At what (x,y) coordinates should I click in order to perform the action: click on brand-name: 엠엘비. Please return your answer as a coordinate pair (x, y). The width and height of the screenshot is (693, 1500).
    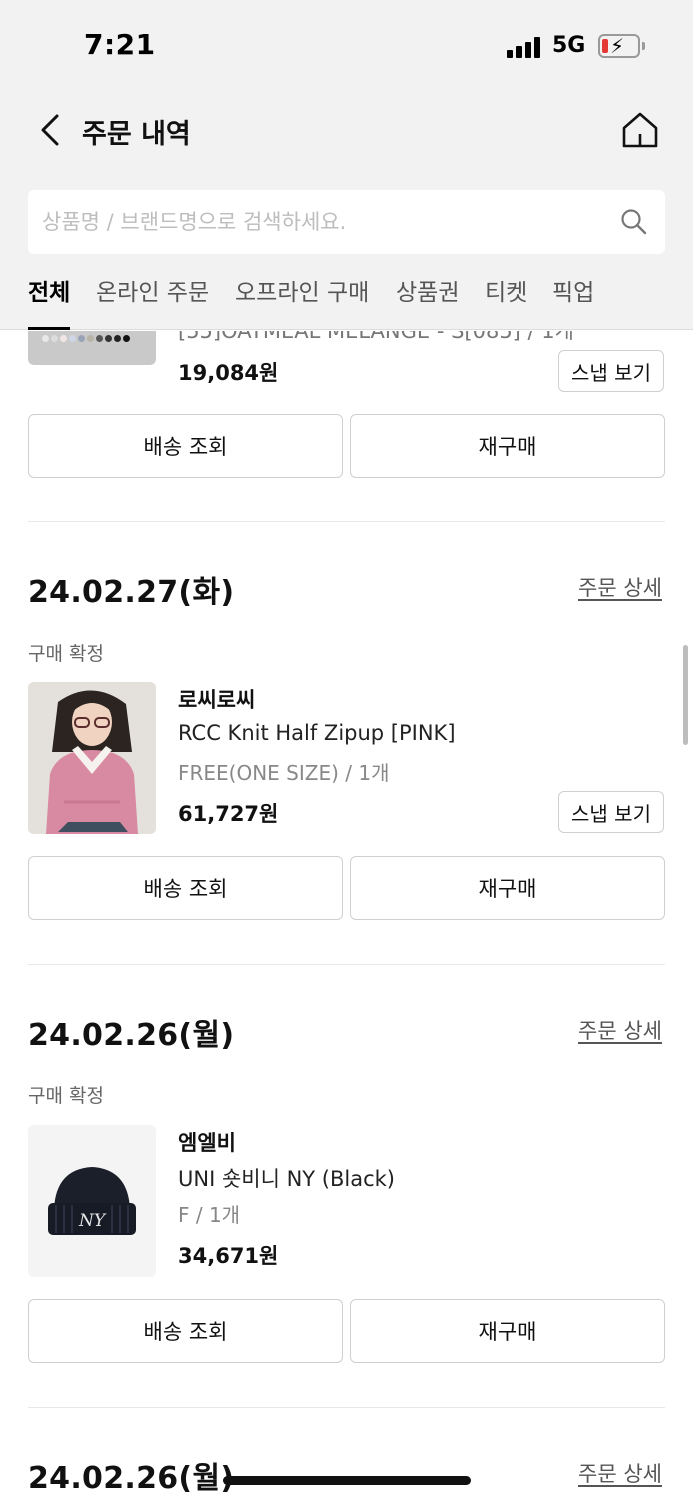
    Looking at the image, I should click on (207, 1143).